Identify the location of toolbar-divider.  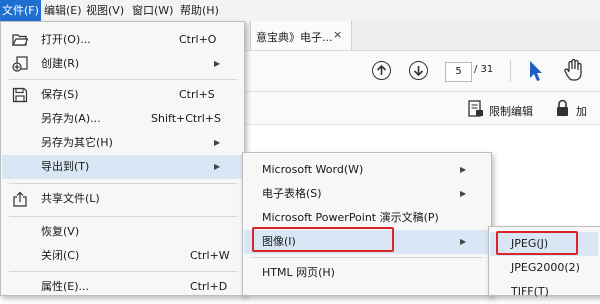
(510, 71).